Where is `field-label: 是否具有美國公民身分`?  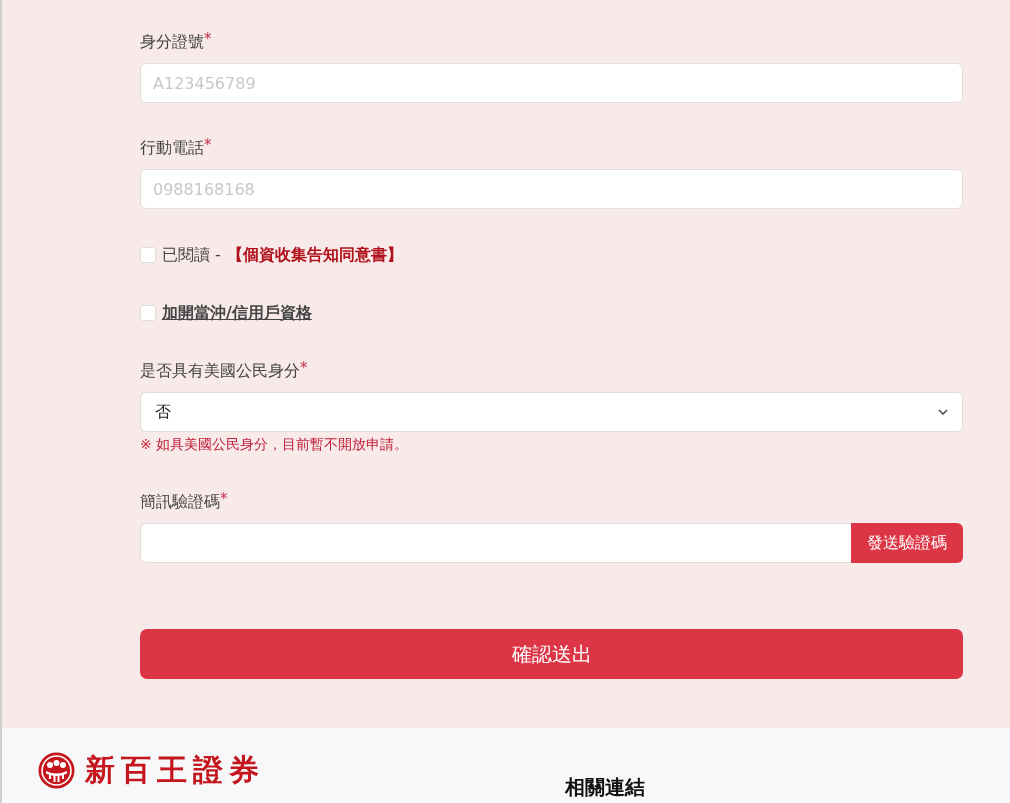 field-label: 是否具有美國公民身分 is located at coordinates (220, 371).